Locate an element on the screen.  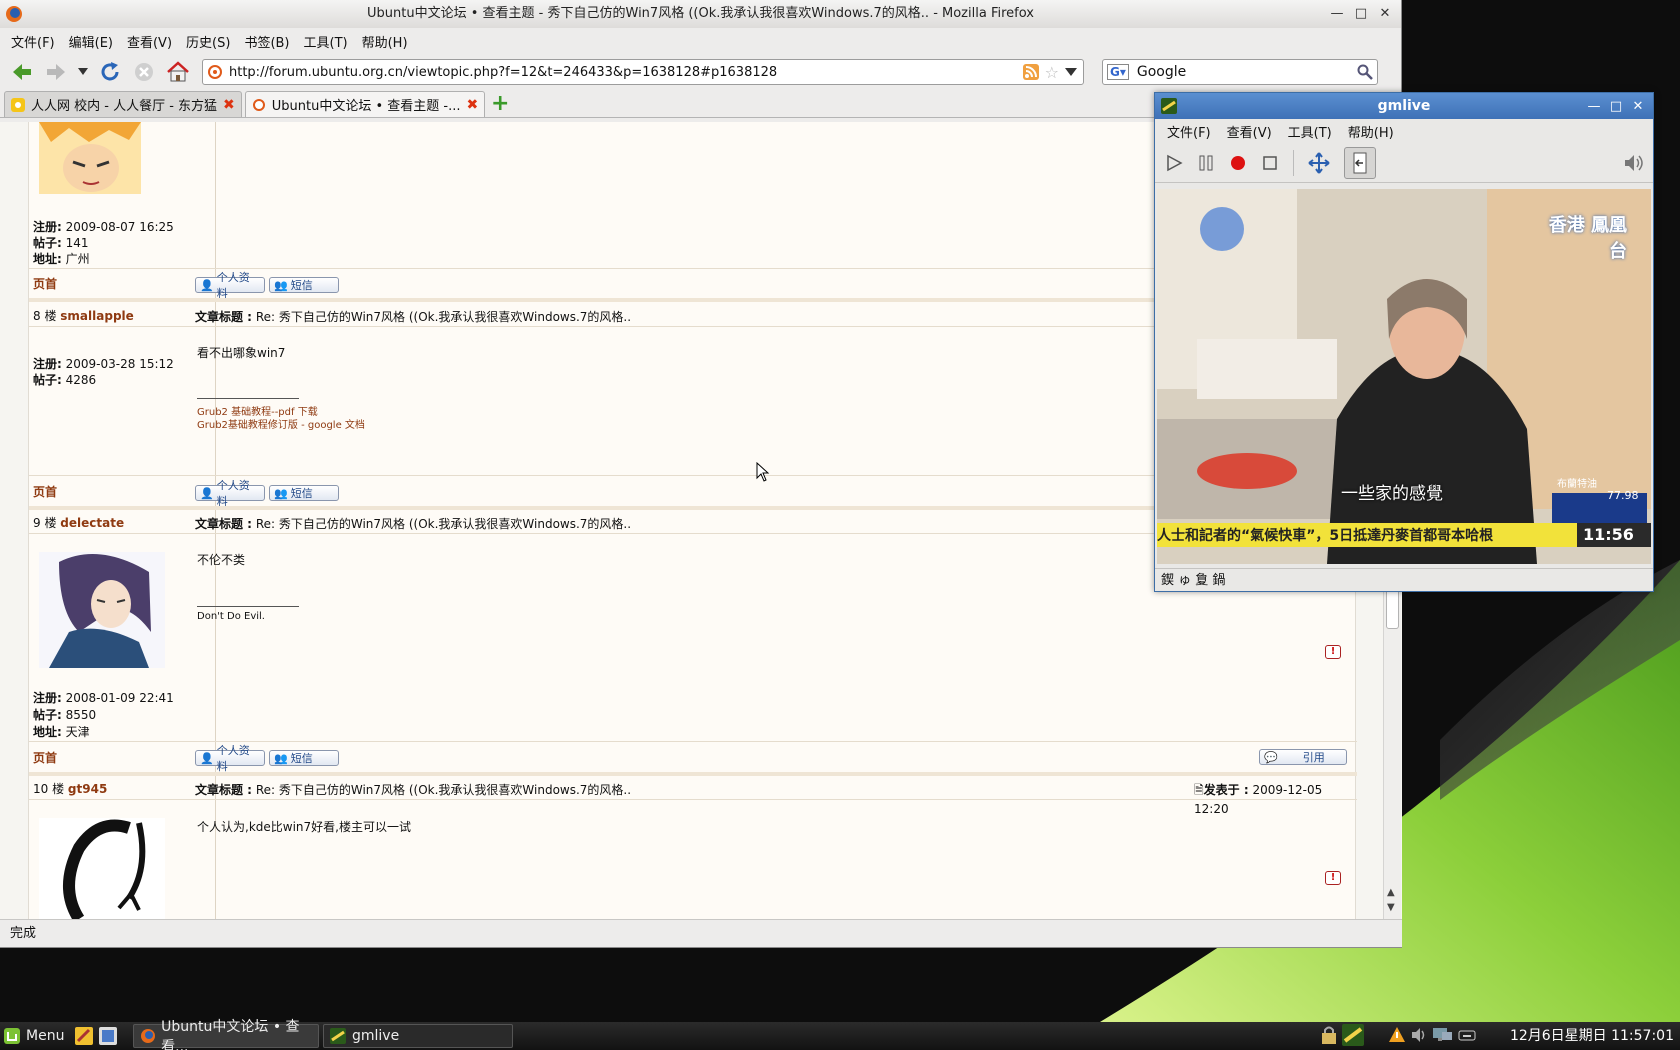
status-bar: 完成 is located at coordinates (701, 933).